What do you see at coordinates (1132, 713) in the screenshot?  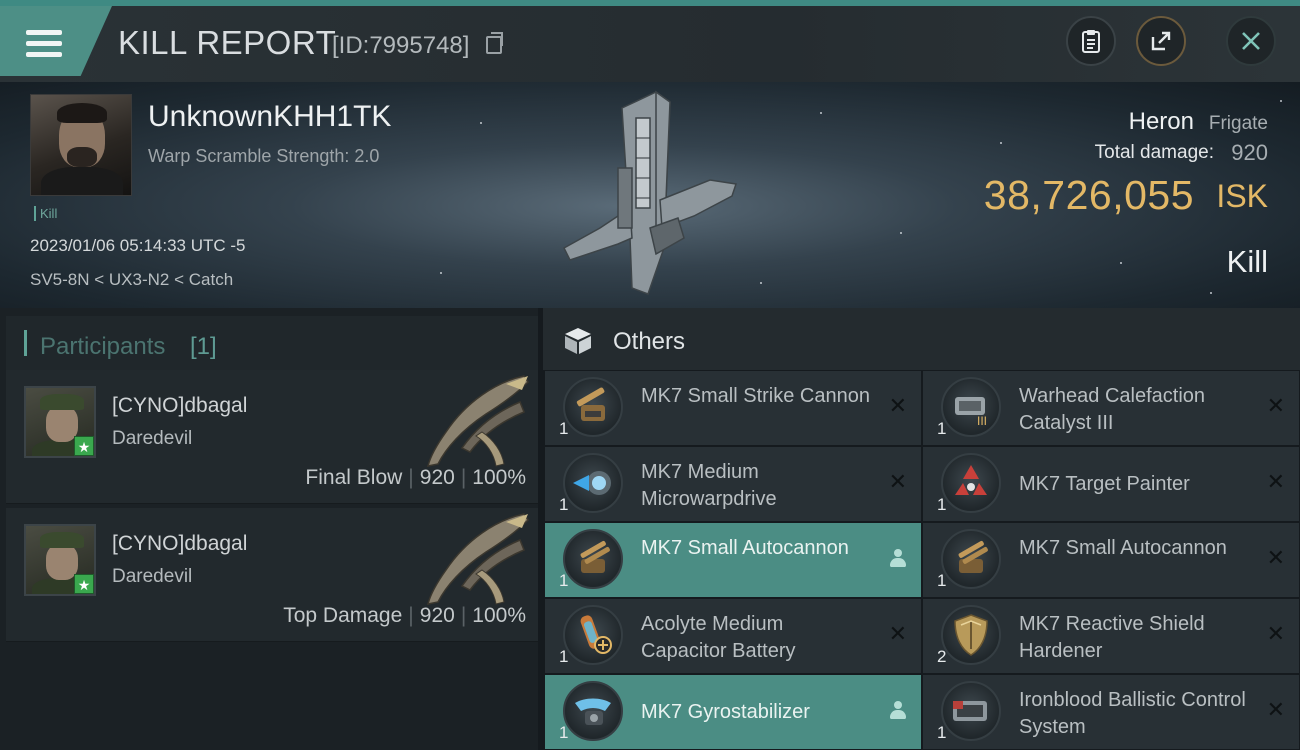 I see `item-name: Ironblood Ballistic Control System` at bounding box center [1132, 713].